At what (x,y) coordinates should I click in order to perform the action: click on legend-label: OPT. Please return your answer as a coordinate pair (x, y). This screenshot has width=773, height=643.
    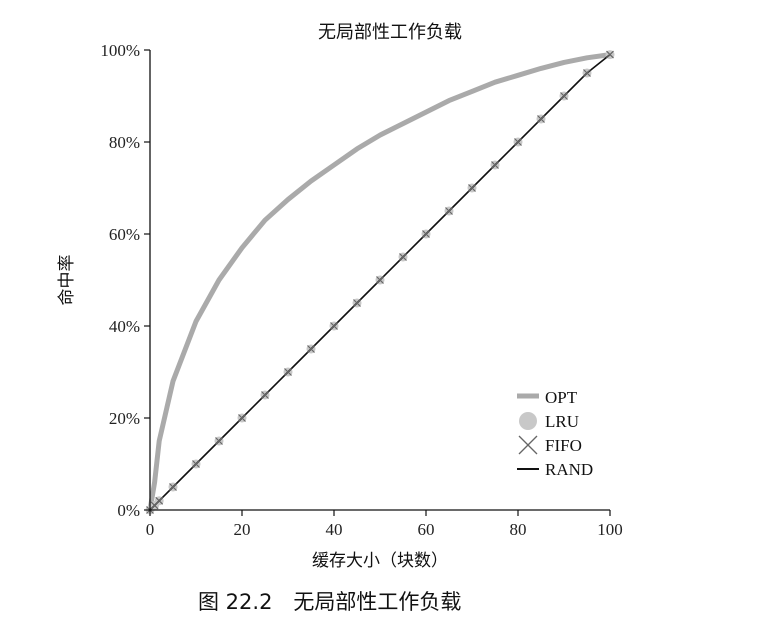
    Looking at the image, I should click on (561, 397).